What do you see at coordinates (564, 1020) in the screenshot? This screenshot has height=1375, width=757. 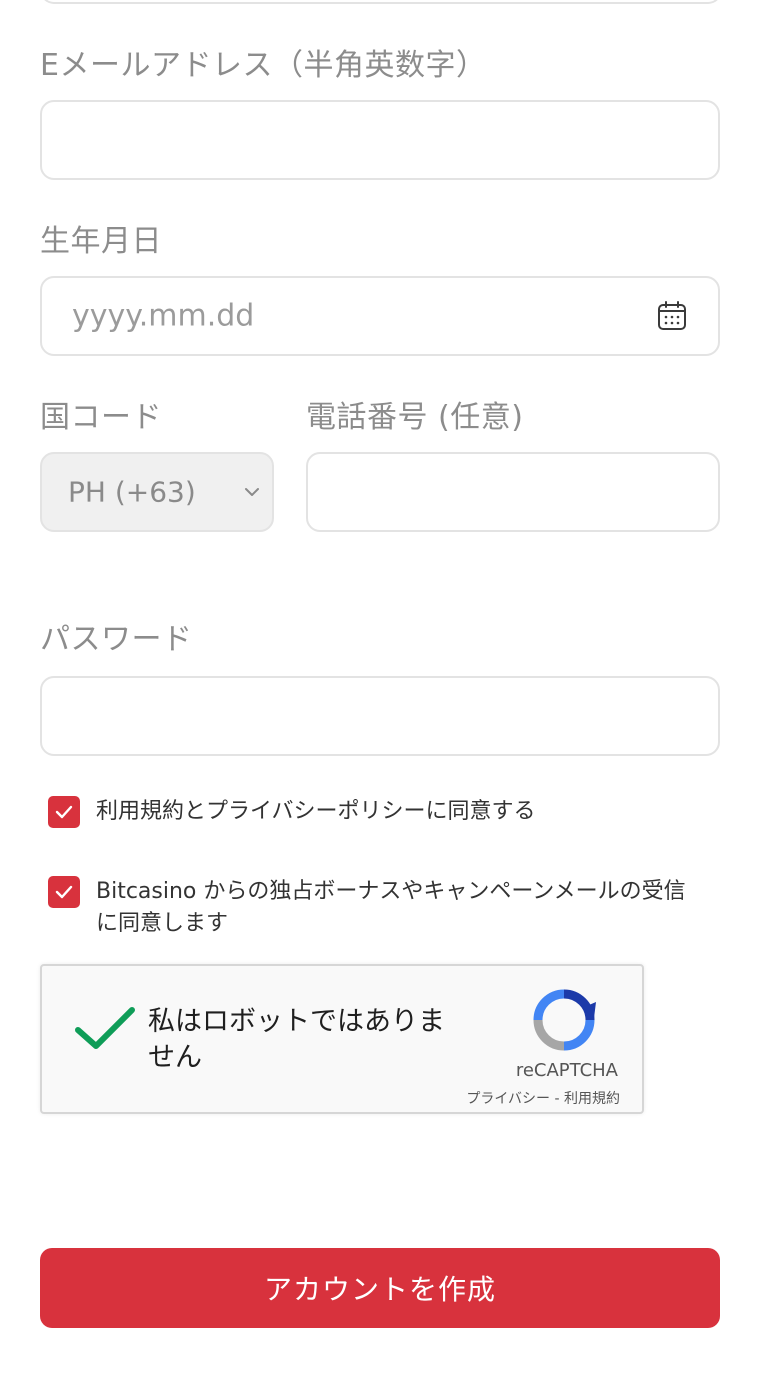 I see `recaptcha-logo-icon` at bounding box center [564, 1020].